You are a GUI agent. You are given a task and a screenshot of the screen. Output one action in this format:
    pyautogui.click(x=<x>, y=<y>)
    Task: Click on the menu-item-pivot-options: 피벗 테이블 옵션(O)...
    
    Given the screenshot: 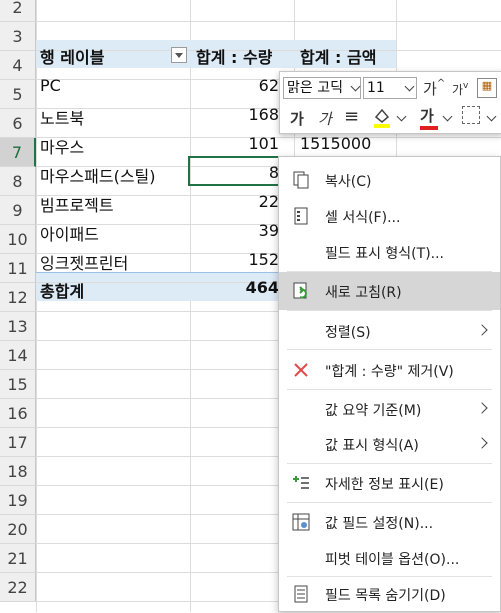 What is the action you would take?
    pyautogui.click(x=389, y=558)
    